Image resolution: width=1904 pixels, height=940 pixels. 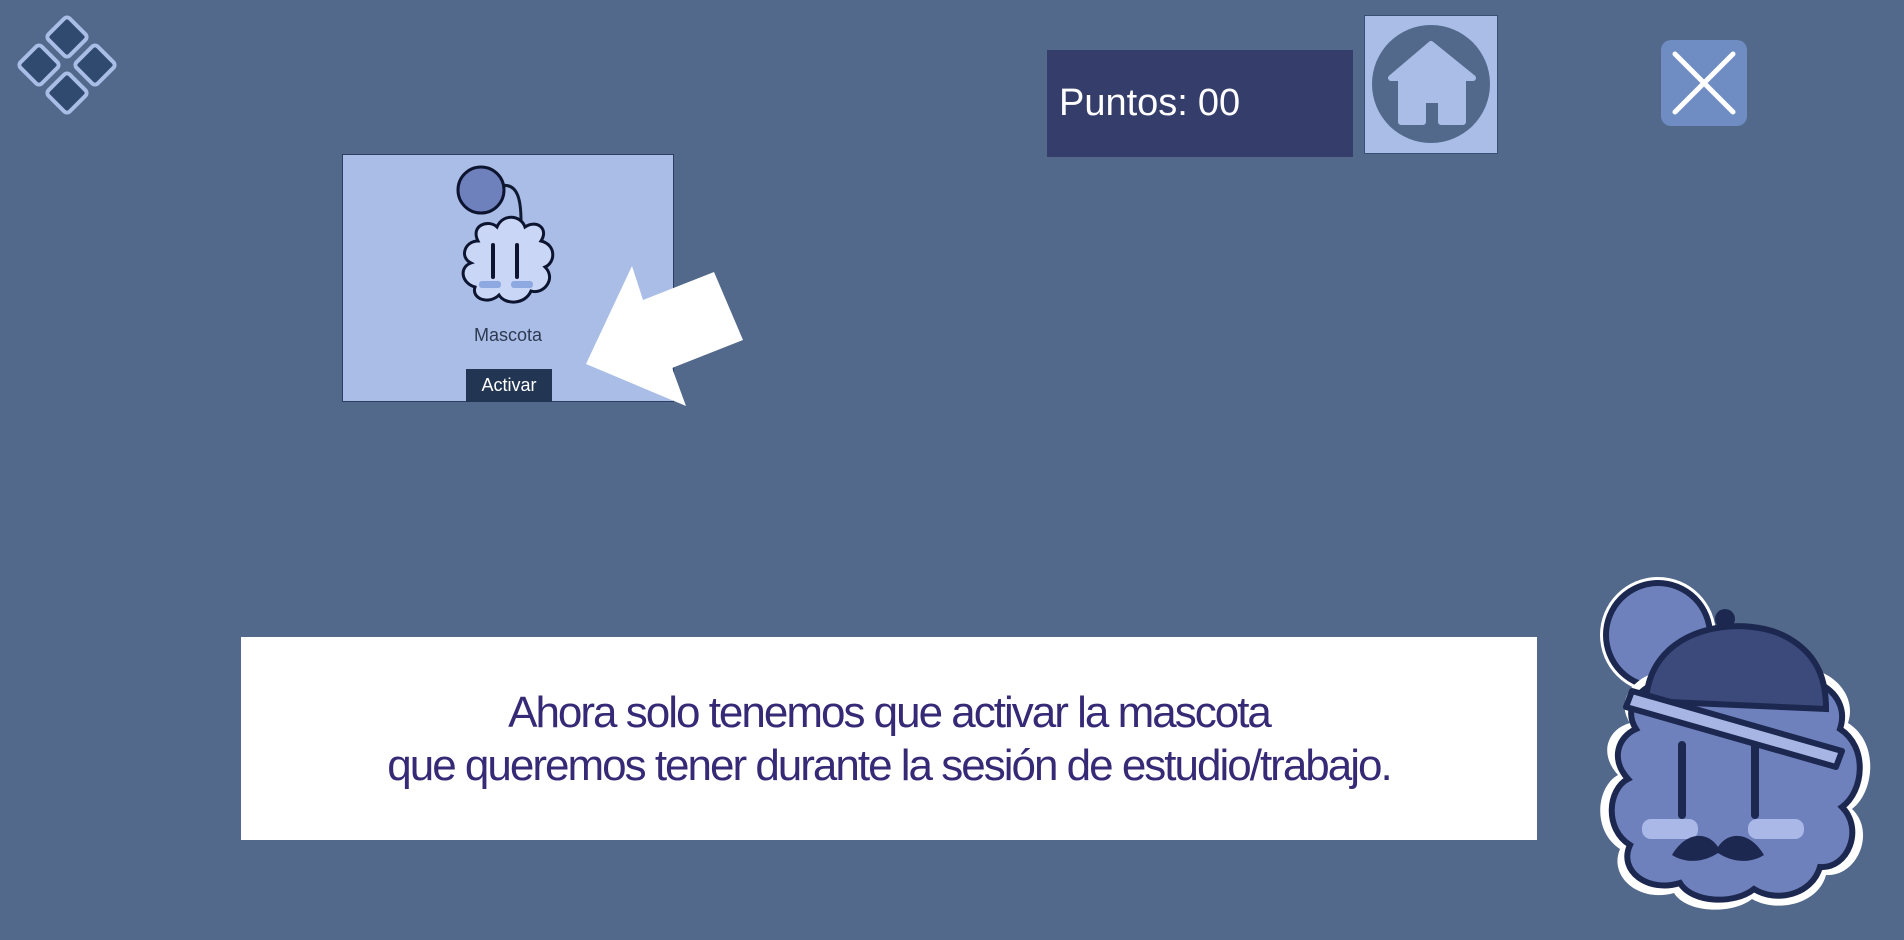 I want to click on house-icon, so click(x=1431, y=84).